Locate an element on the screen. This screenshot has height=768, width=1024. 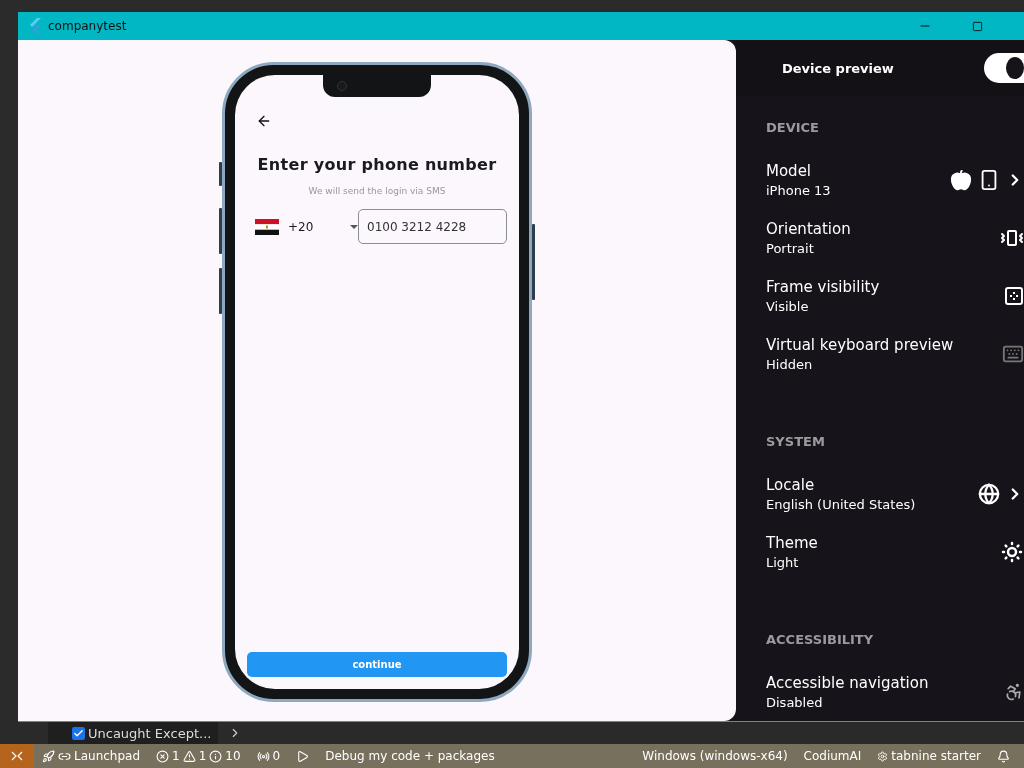
info-icon is located at coordinates (216, 756).